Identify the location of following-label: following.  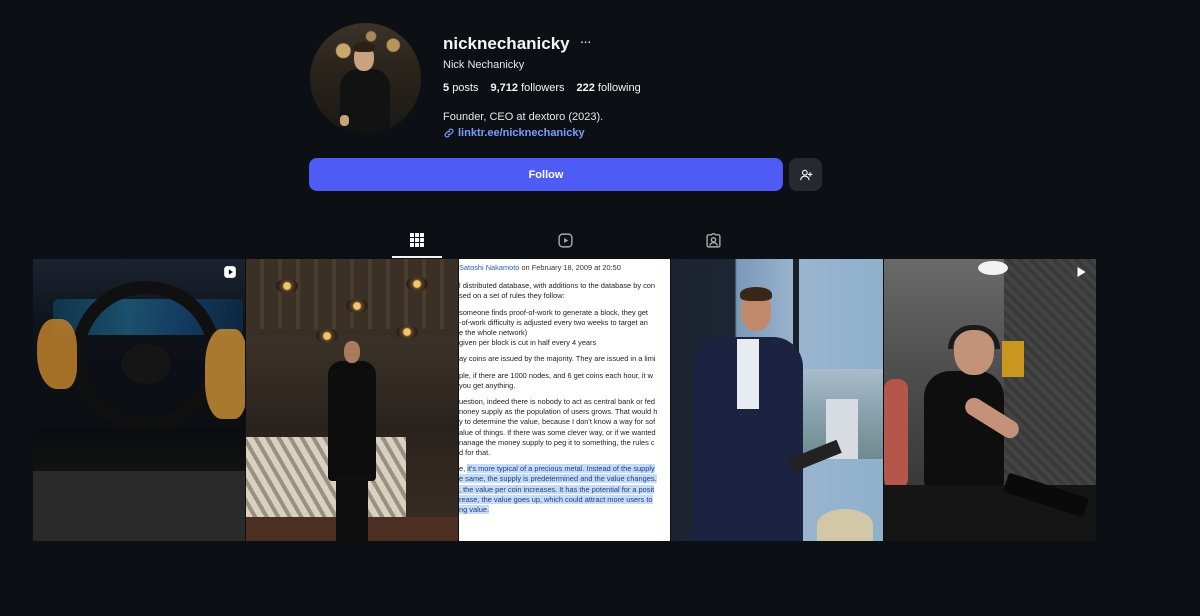
(619, 88).